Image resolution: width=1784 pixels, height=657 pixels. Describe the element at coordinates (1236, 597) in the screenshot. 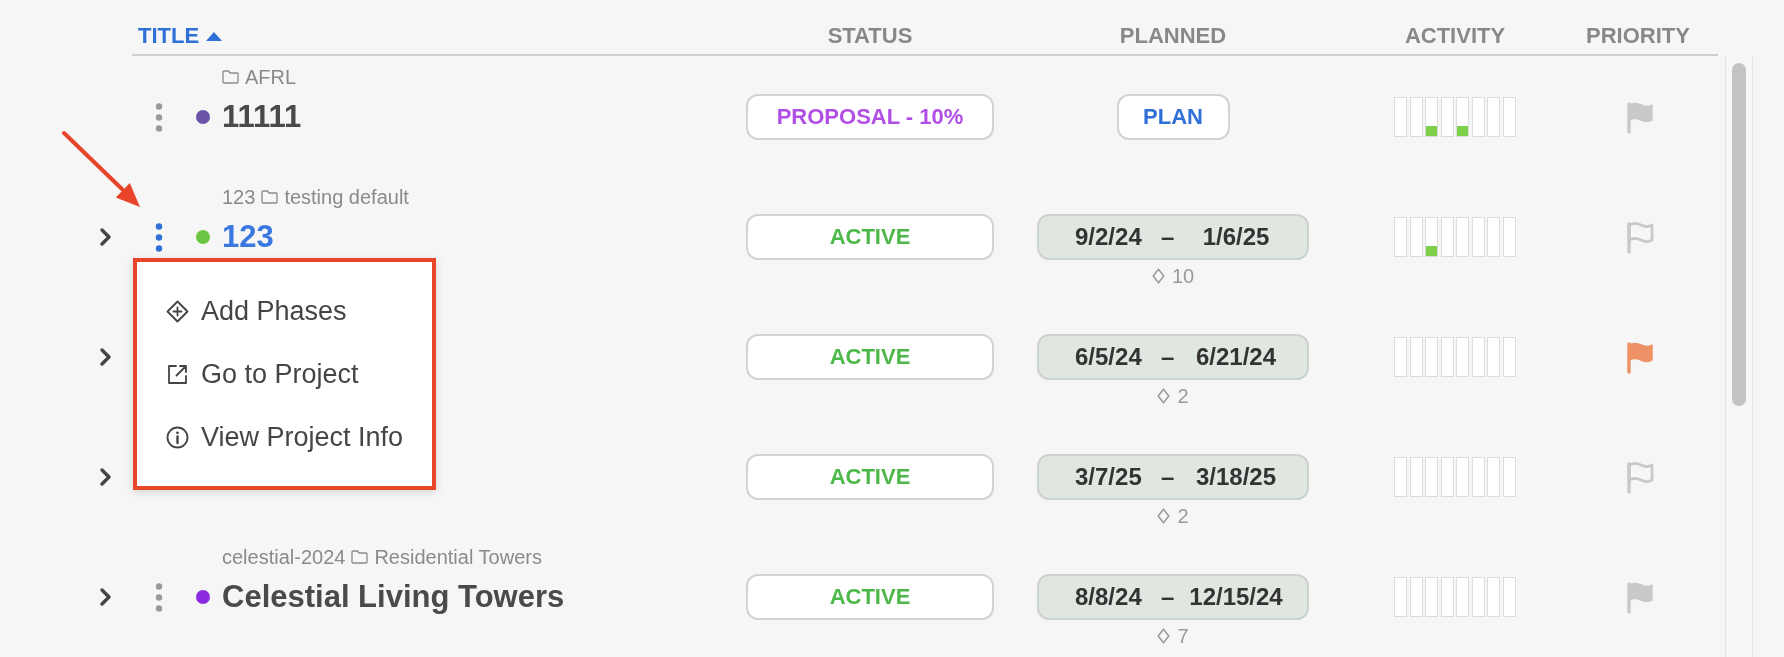

I see `end-date: 12/15/24` at that location.